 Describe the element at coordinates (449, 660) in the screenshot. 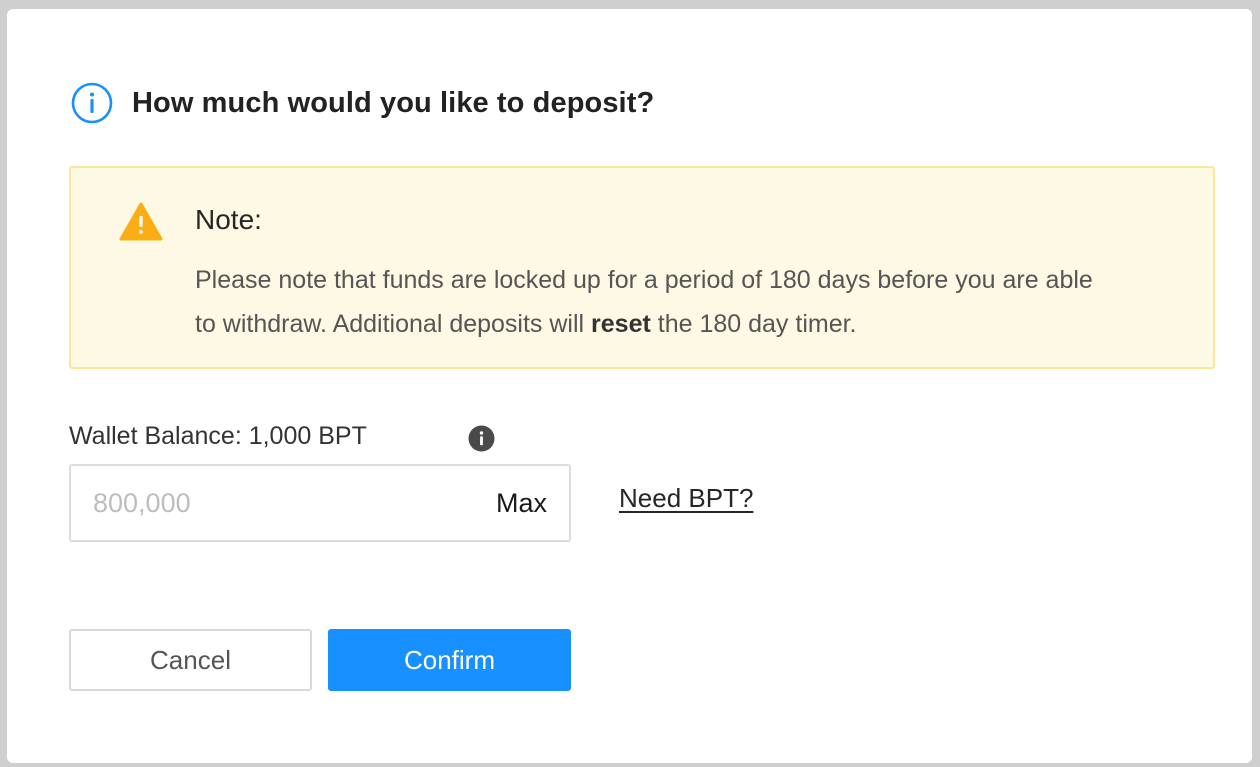

I see `confirm-button: Confirm` at that location.